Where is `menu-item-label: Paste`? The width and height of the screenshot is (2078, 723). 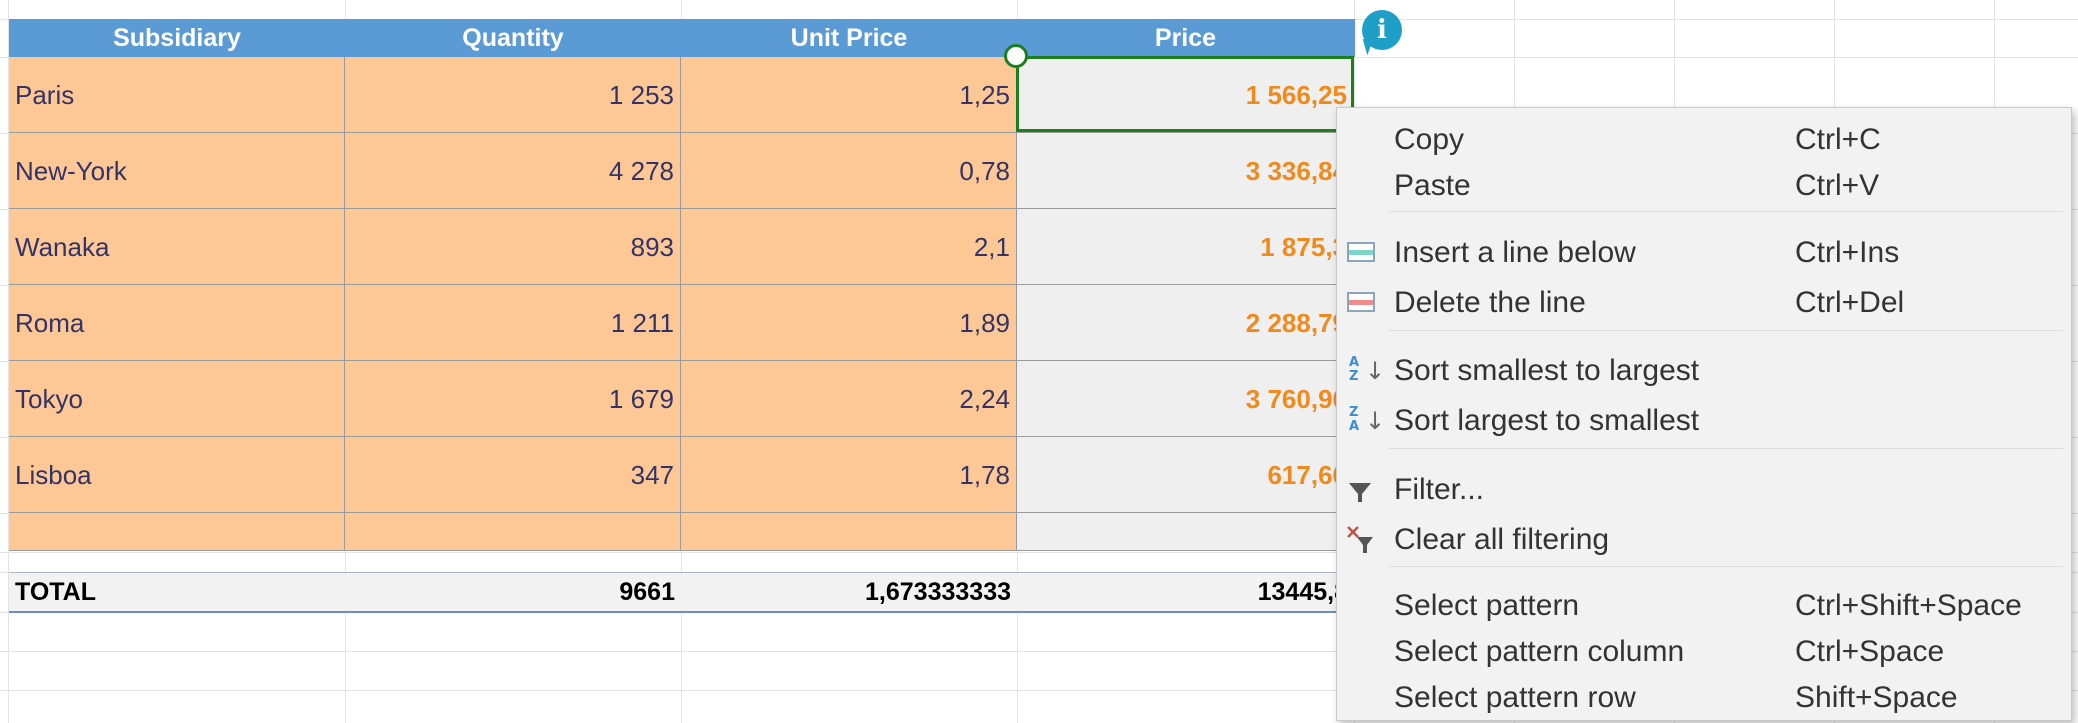
menu-item-label: Paste is located at coordinates (1432, 185).